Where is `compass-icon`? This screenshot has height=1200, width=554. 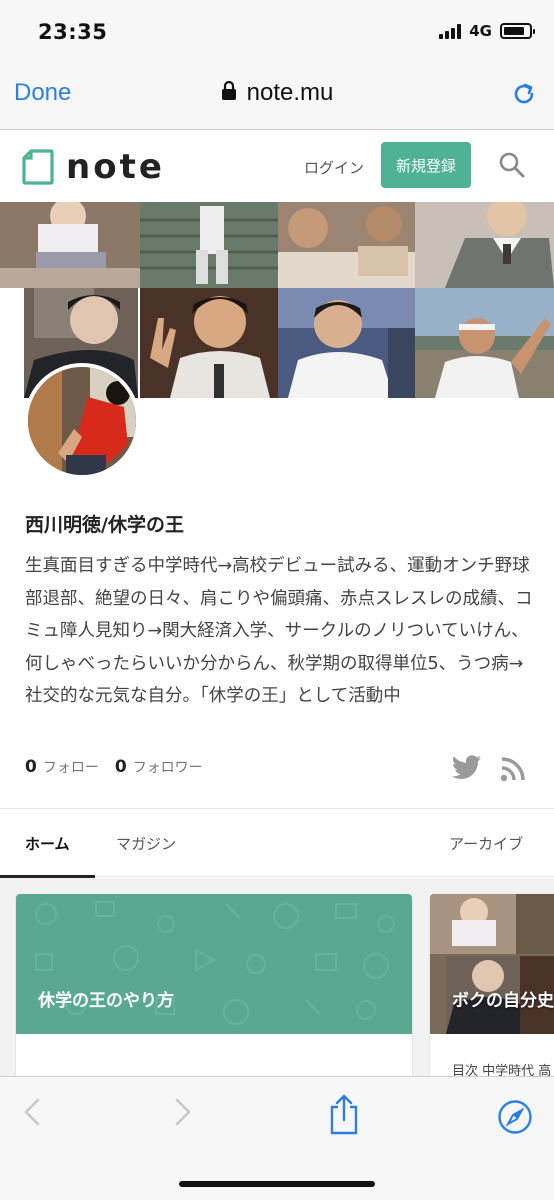 compass-icon is located at coordinates (515, 1119).